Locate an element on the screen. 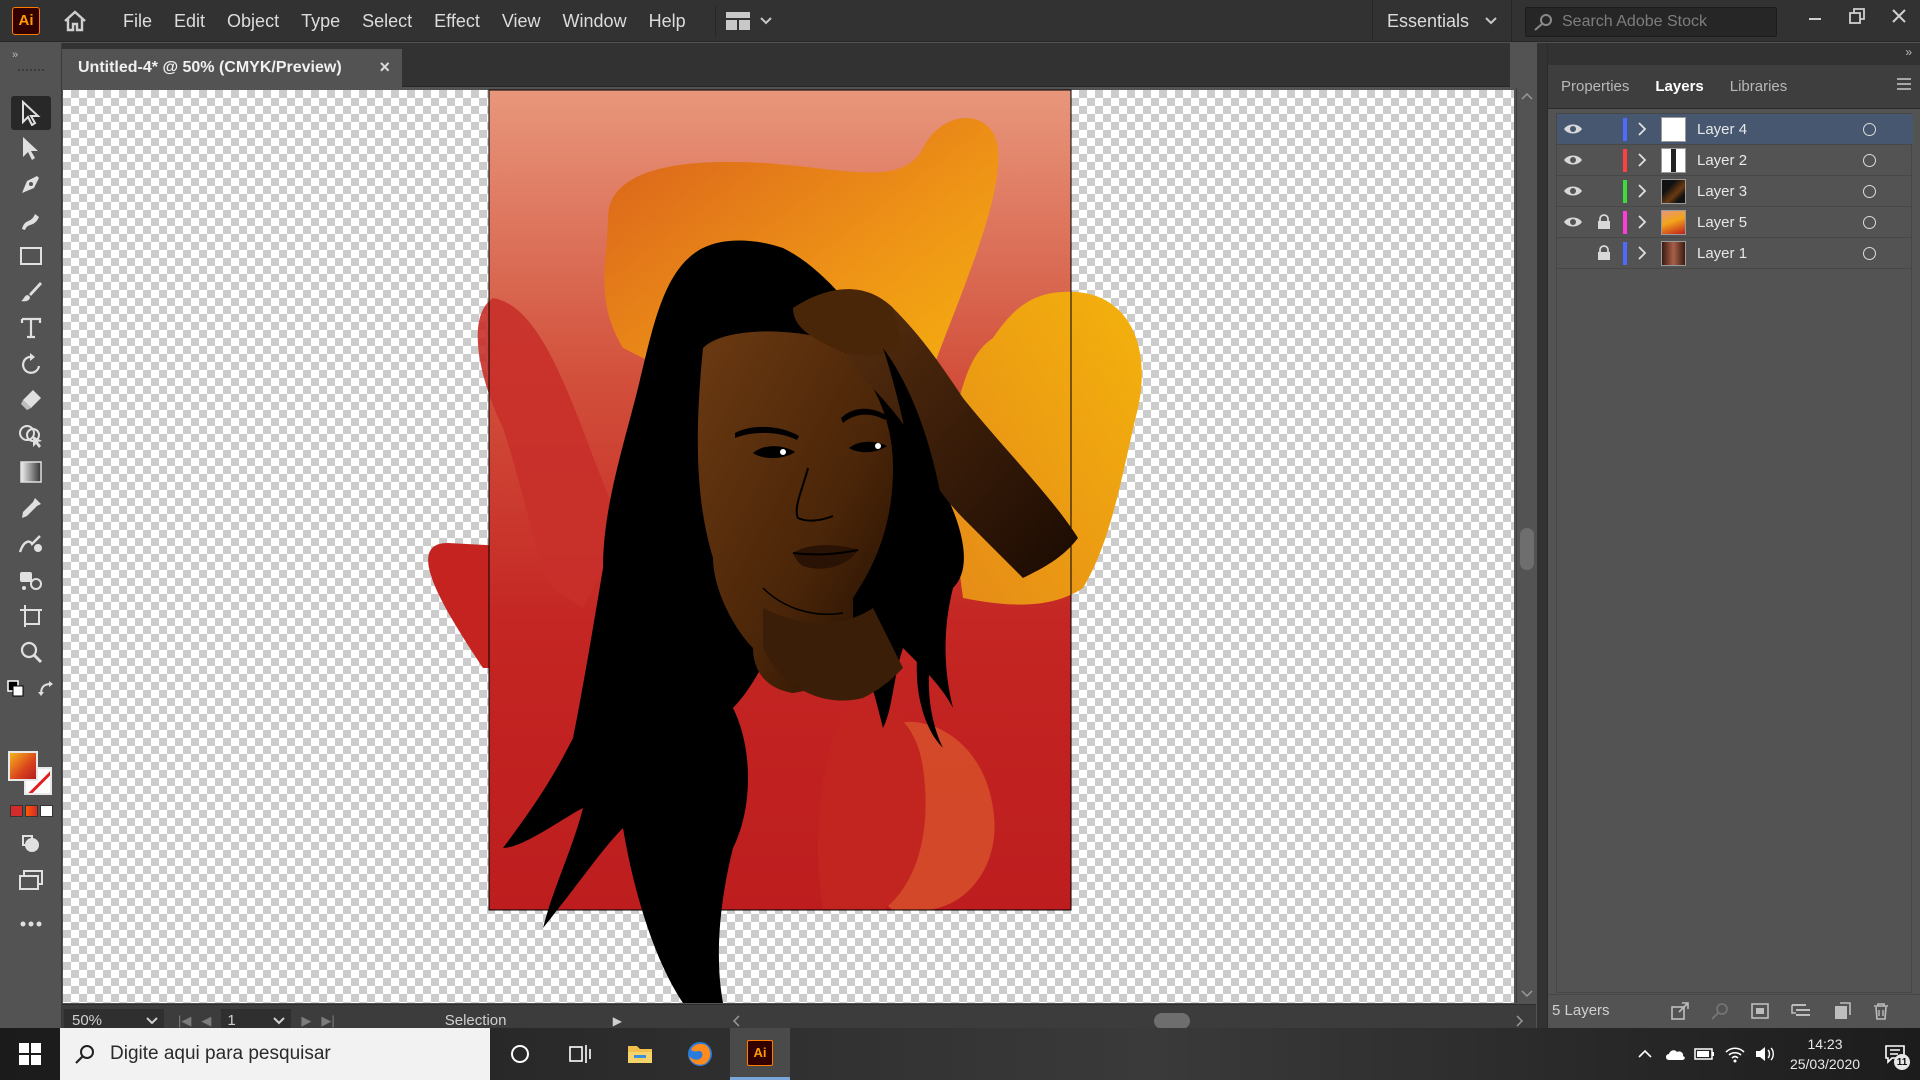 This screenshot has width=1920, height=1080. selection-tool is located at coordinates (31, 113).